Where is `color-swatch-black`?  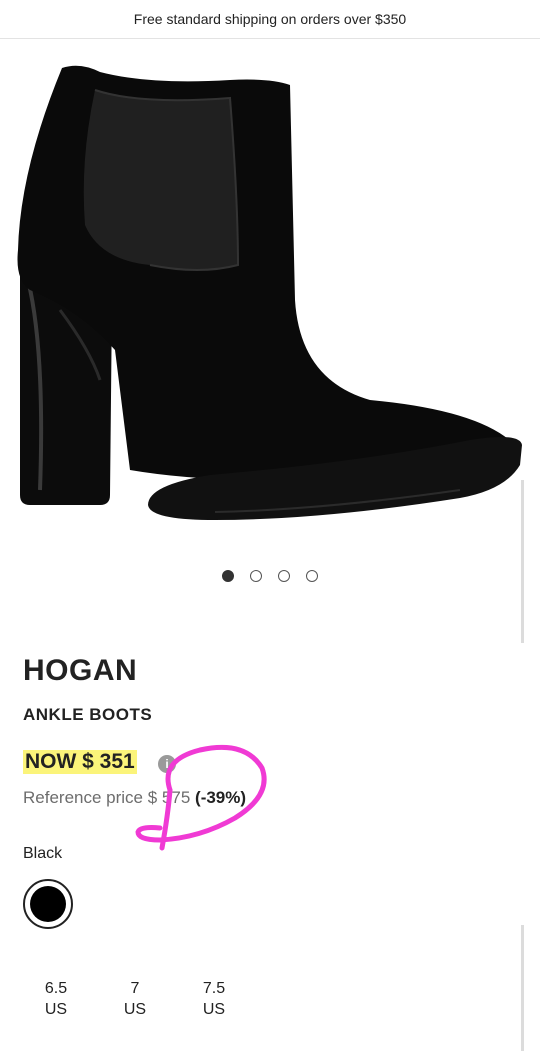 color-swatch-black is located at coordinates (48, 904).